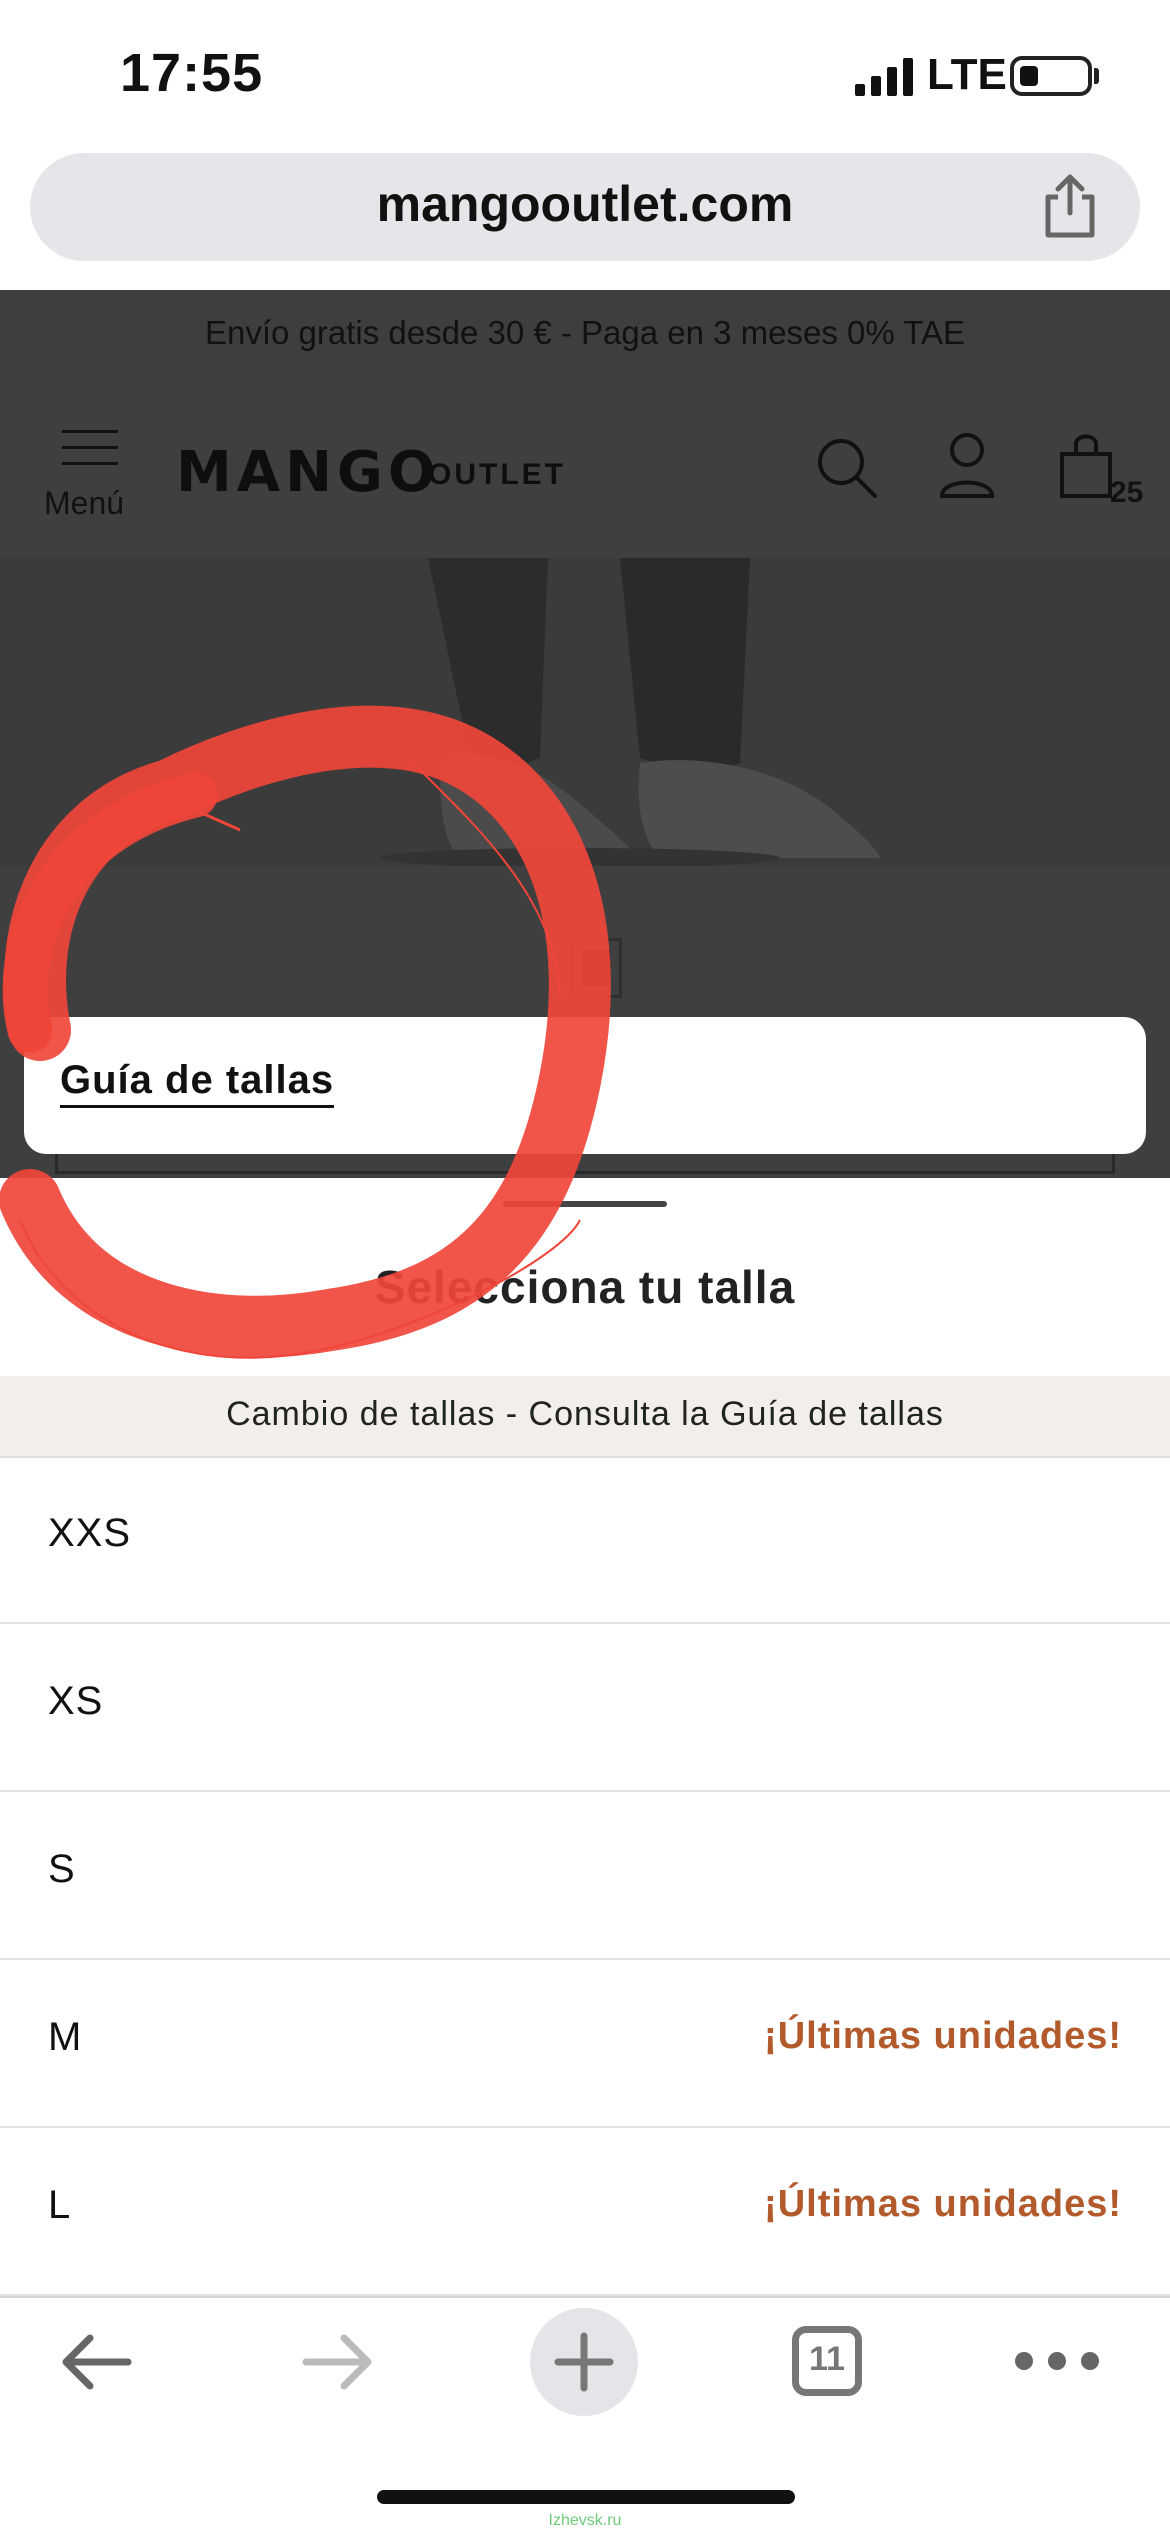  I want to click on size-option-xs: XS, so click(585, 1708).